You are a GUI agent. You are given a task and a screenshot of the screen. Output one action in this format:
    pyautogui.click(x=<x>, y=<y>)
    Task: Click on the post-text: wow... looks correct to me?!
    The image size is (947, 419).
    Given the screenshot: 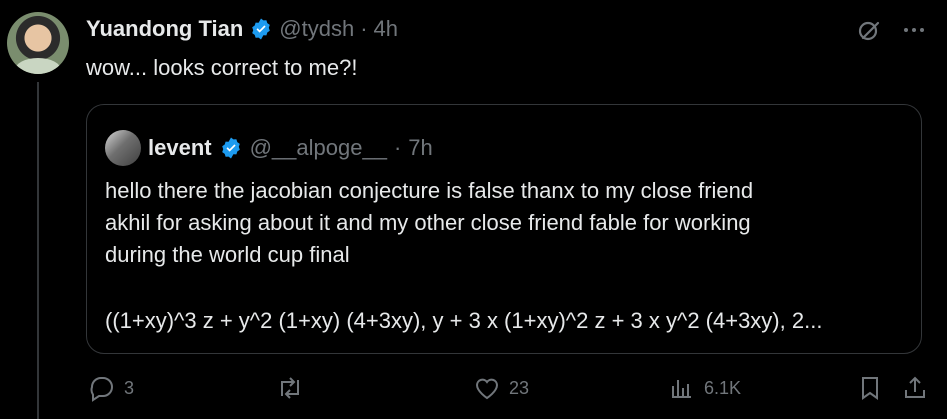 What is the action you would take?
    pyautogui.click(x=222, y=67)
    